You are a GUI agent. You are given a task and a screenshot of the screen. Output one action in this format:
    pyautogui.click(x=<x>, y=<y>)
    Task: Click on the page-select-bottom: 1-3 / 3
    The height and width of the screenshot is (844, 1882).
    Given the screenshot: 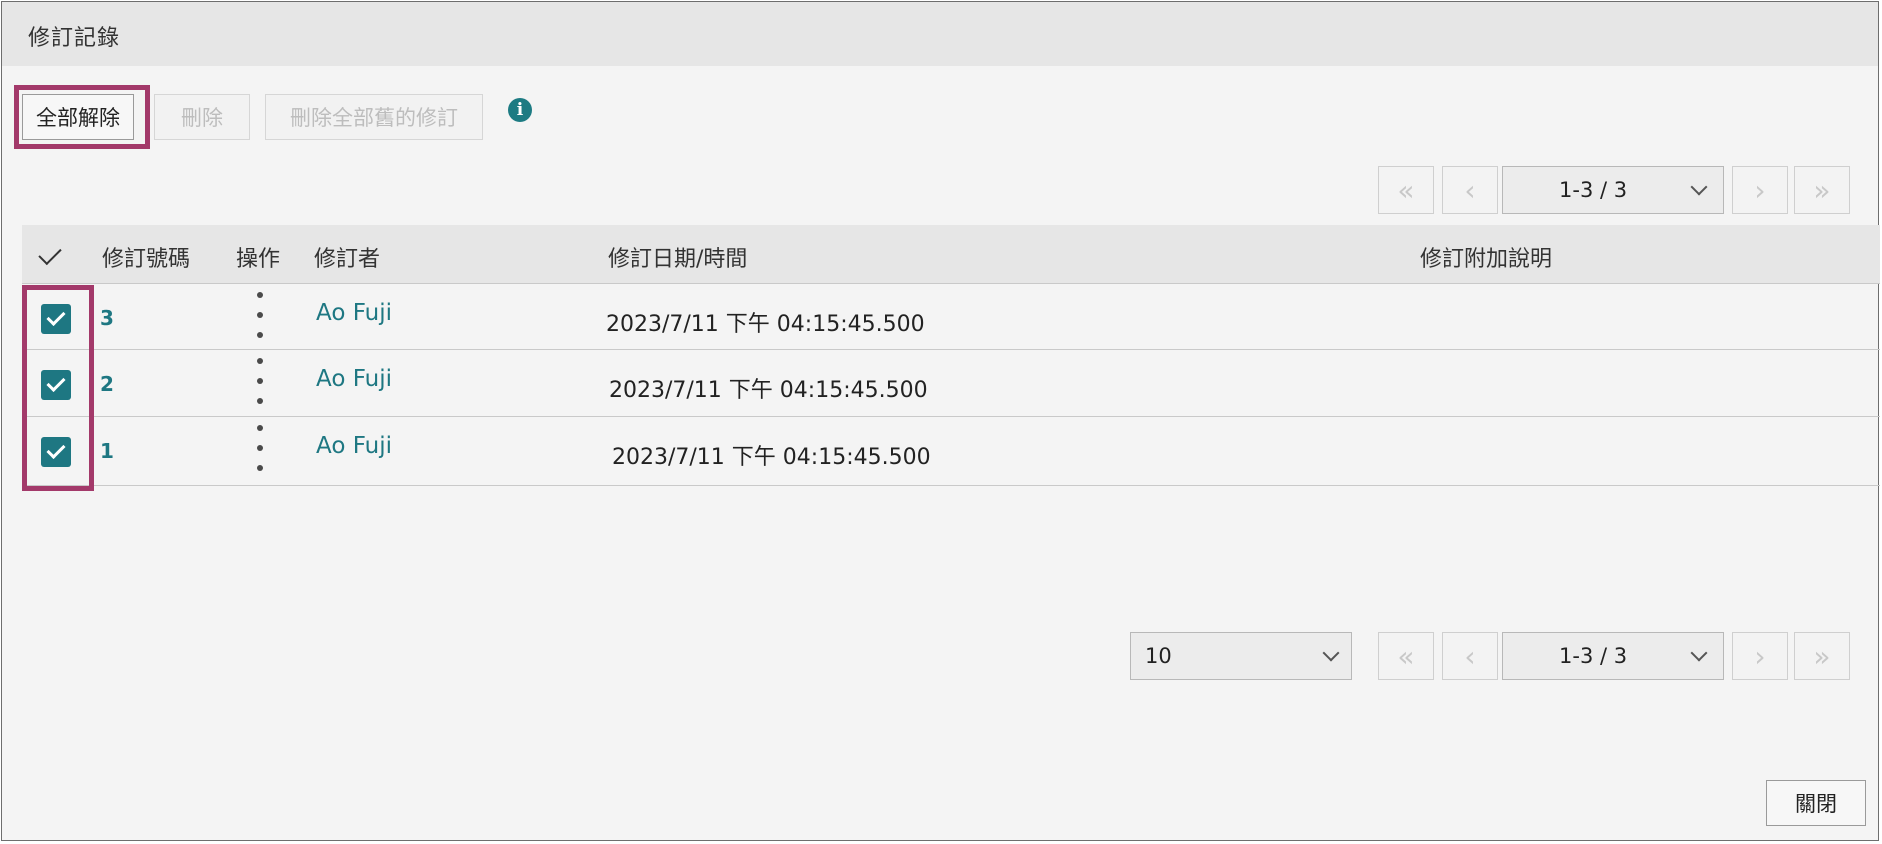 What is the action you would take?
    pyautogui.click(x=1613, y=656)
    